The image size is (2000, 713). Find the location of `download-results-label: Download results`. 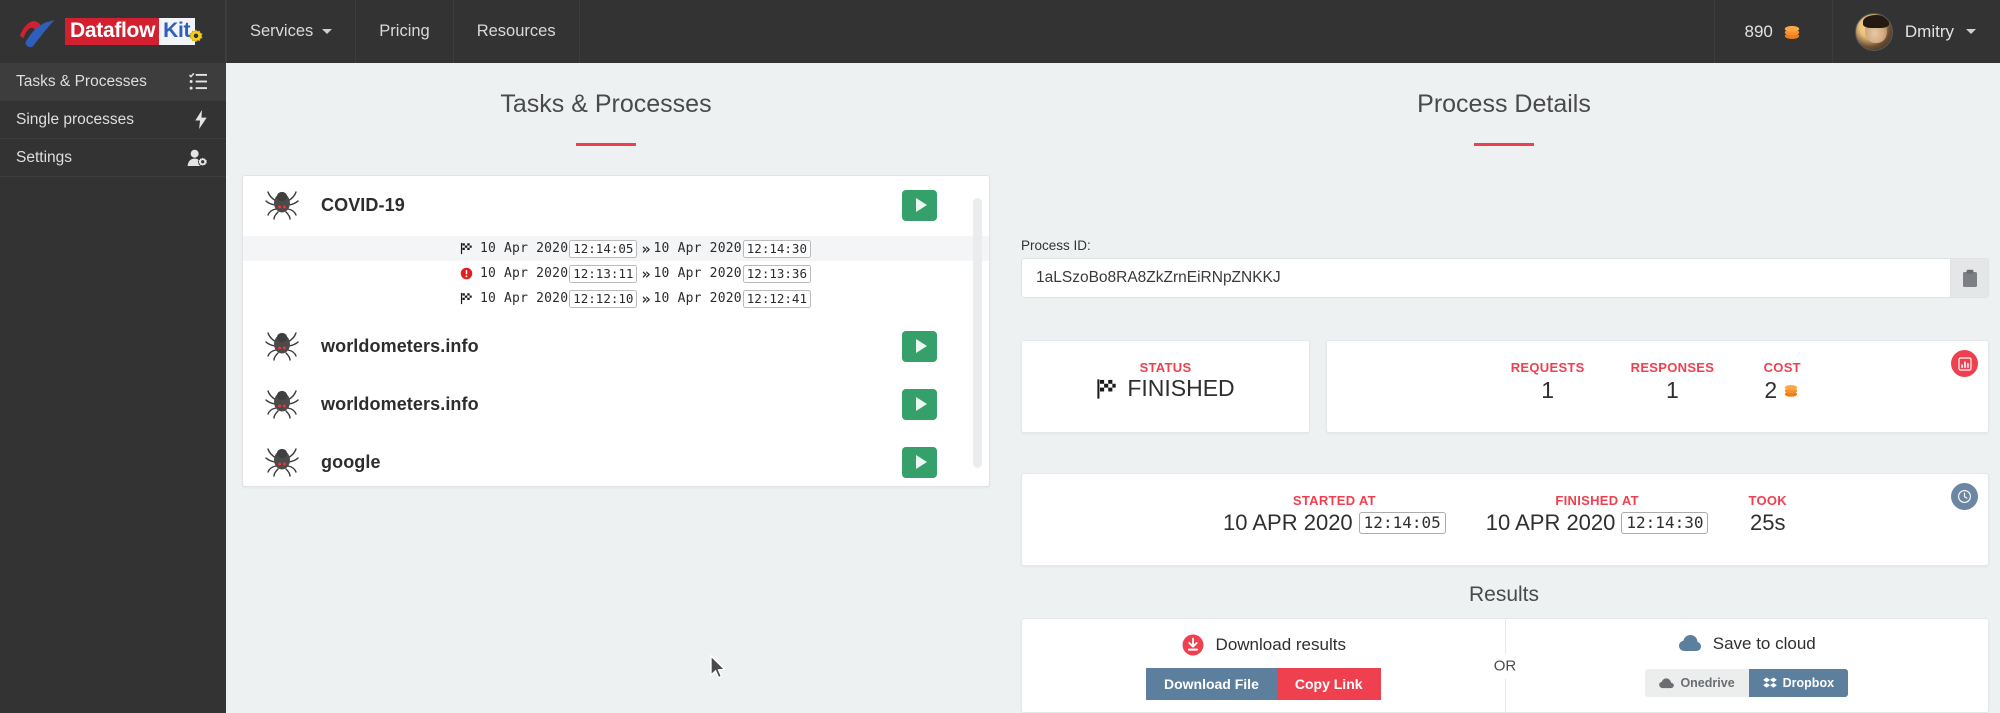

download-results-label: Download results is located at coordinates (1280, 644).